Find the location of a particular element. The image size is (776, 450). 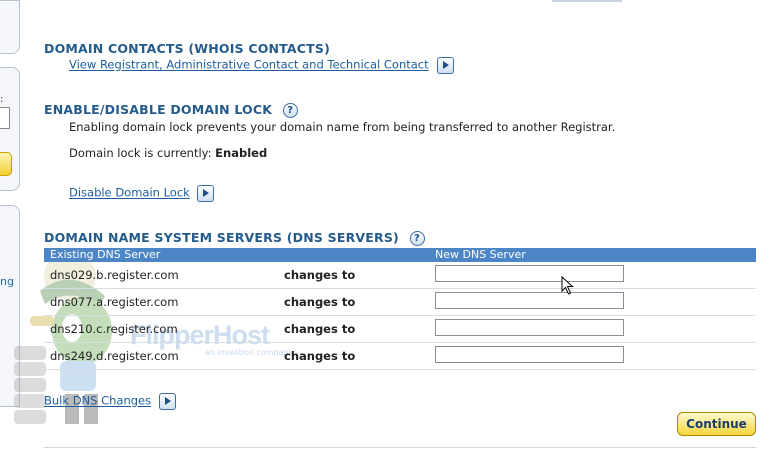

disable-lock-row: Disable Domain Lock is located at coordinates (142, 193).